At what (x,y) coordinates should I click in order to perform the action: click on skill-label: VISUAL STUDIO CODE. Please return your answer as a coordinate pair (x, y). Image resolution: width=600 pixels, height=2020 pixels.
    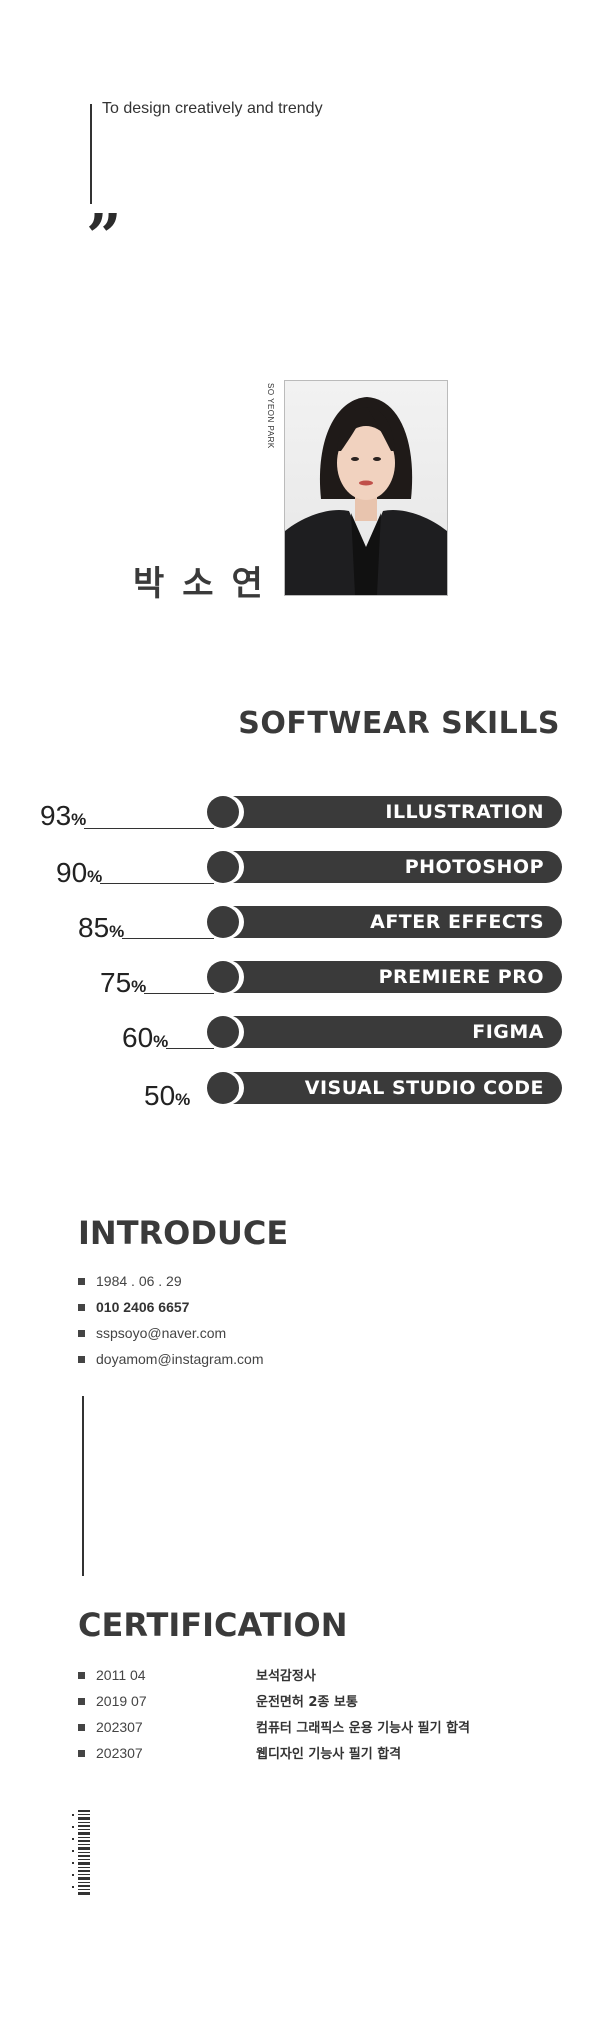
    Looking at the image, I should click on (424, 1088).